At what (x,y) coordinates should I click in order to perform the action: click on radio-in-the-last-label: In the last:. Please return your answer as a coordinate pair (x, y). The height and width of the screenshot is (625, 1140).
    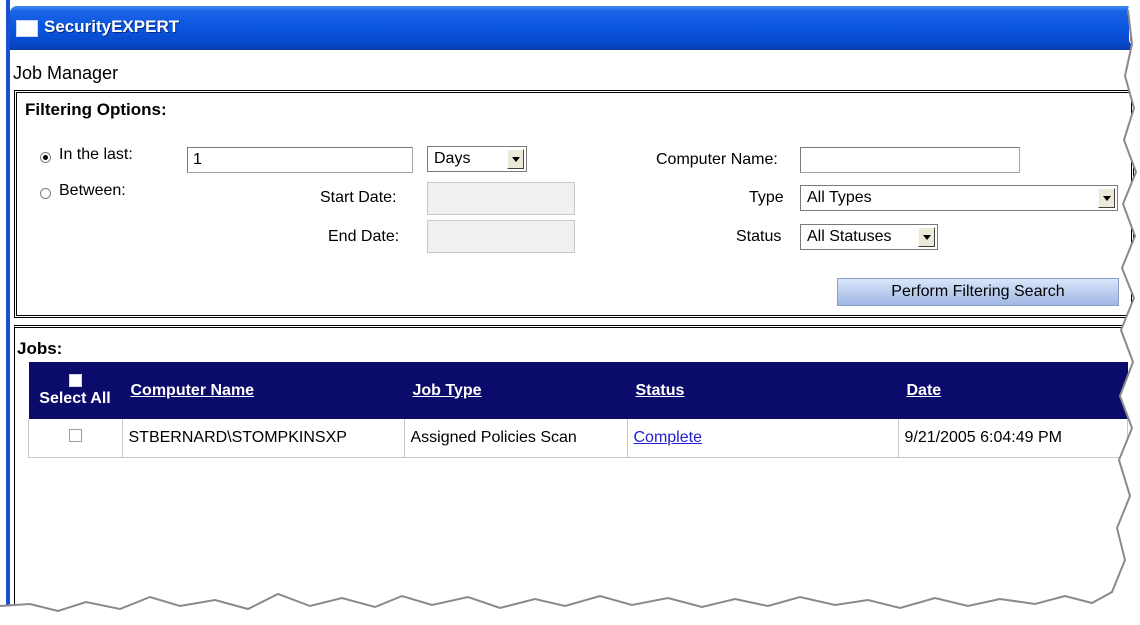
    Looking at the image, I should click on (96, 154).